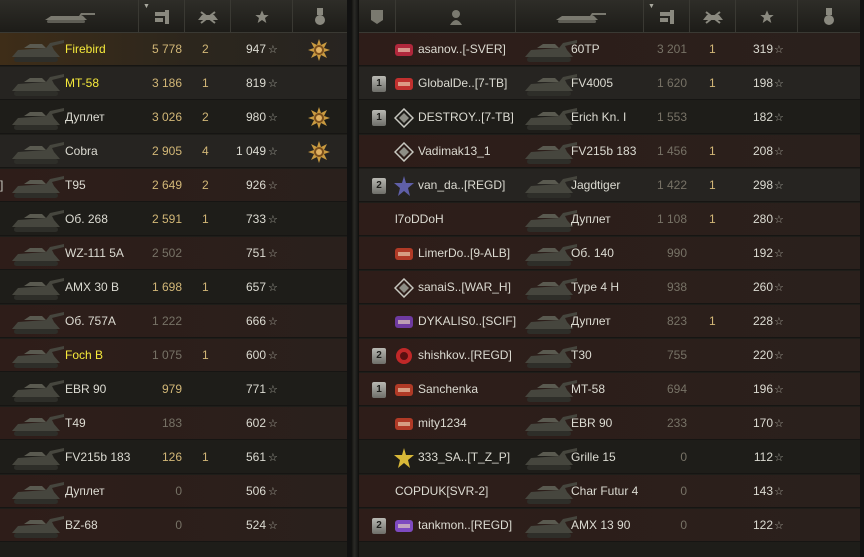  I want to click on table-row: BZ-68 0 524 ☆, so click(175, 525).